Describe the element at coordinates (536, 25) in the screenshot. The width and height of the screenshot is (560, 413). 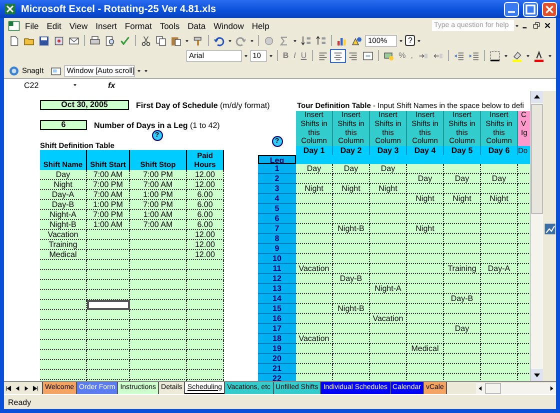
I see `restore-icon` at that location.